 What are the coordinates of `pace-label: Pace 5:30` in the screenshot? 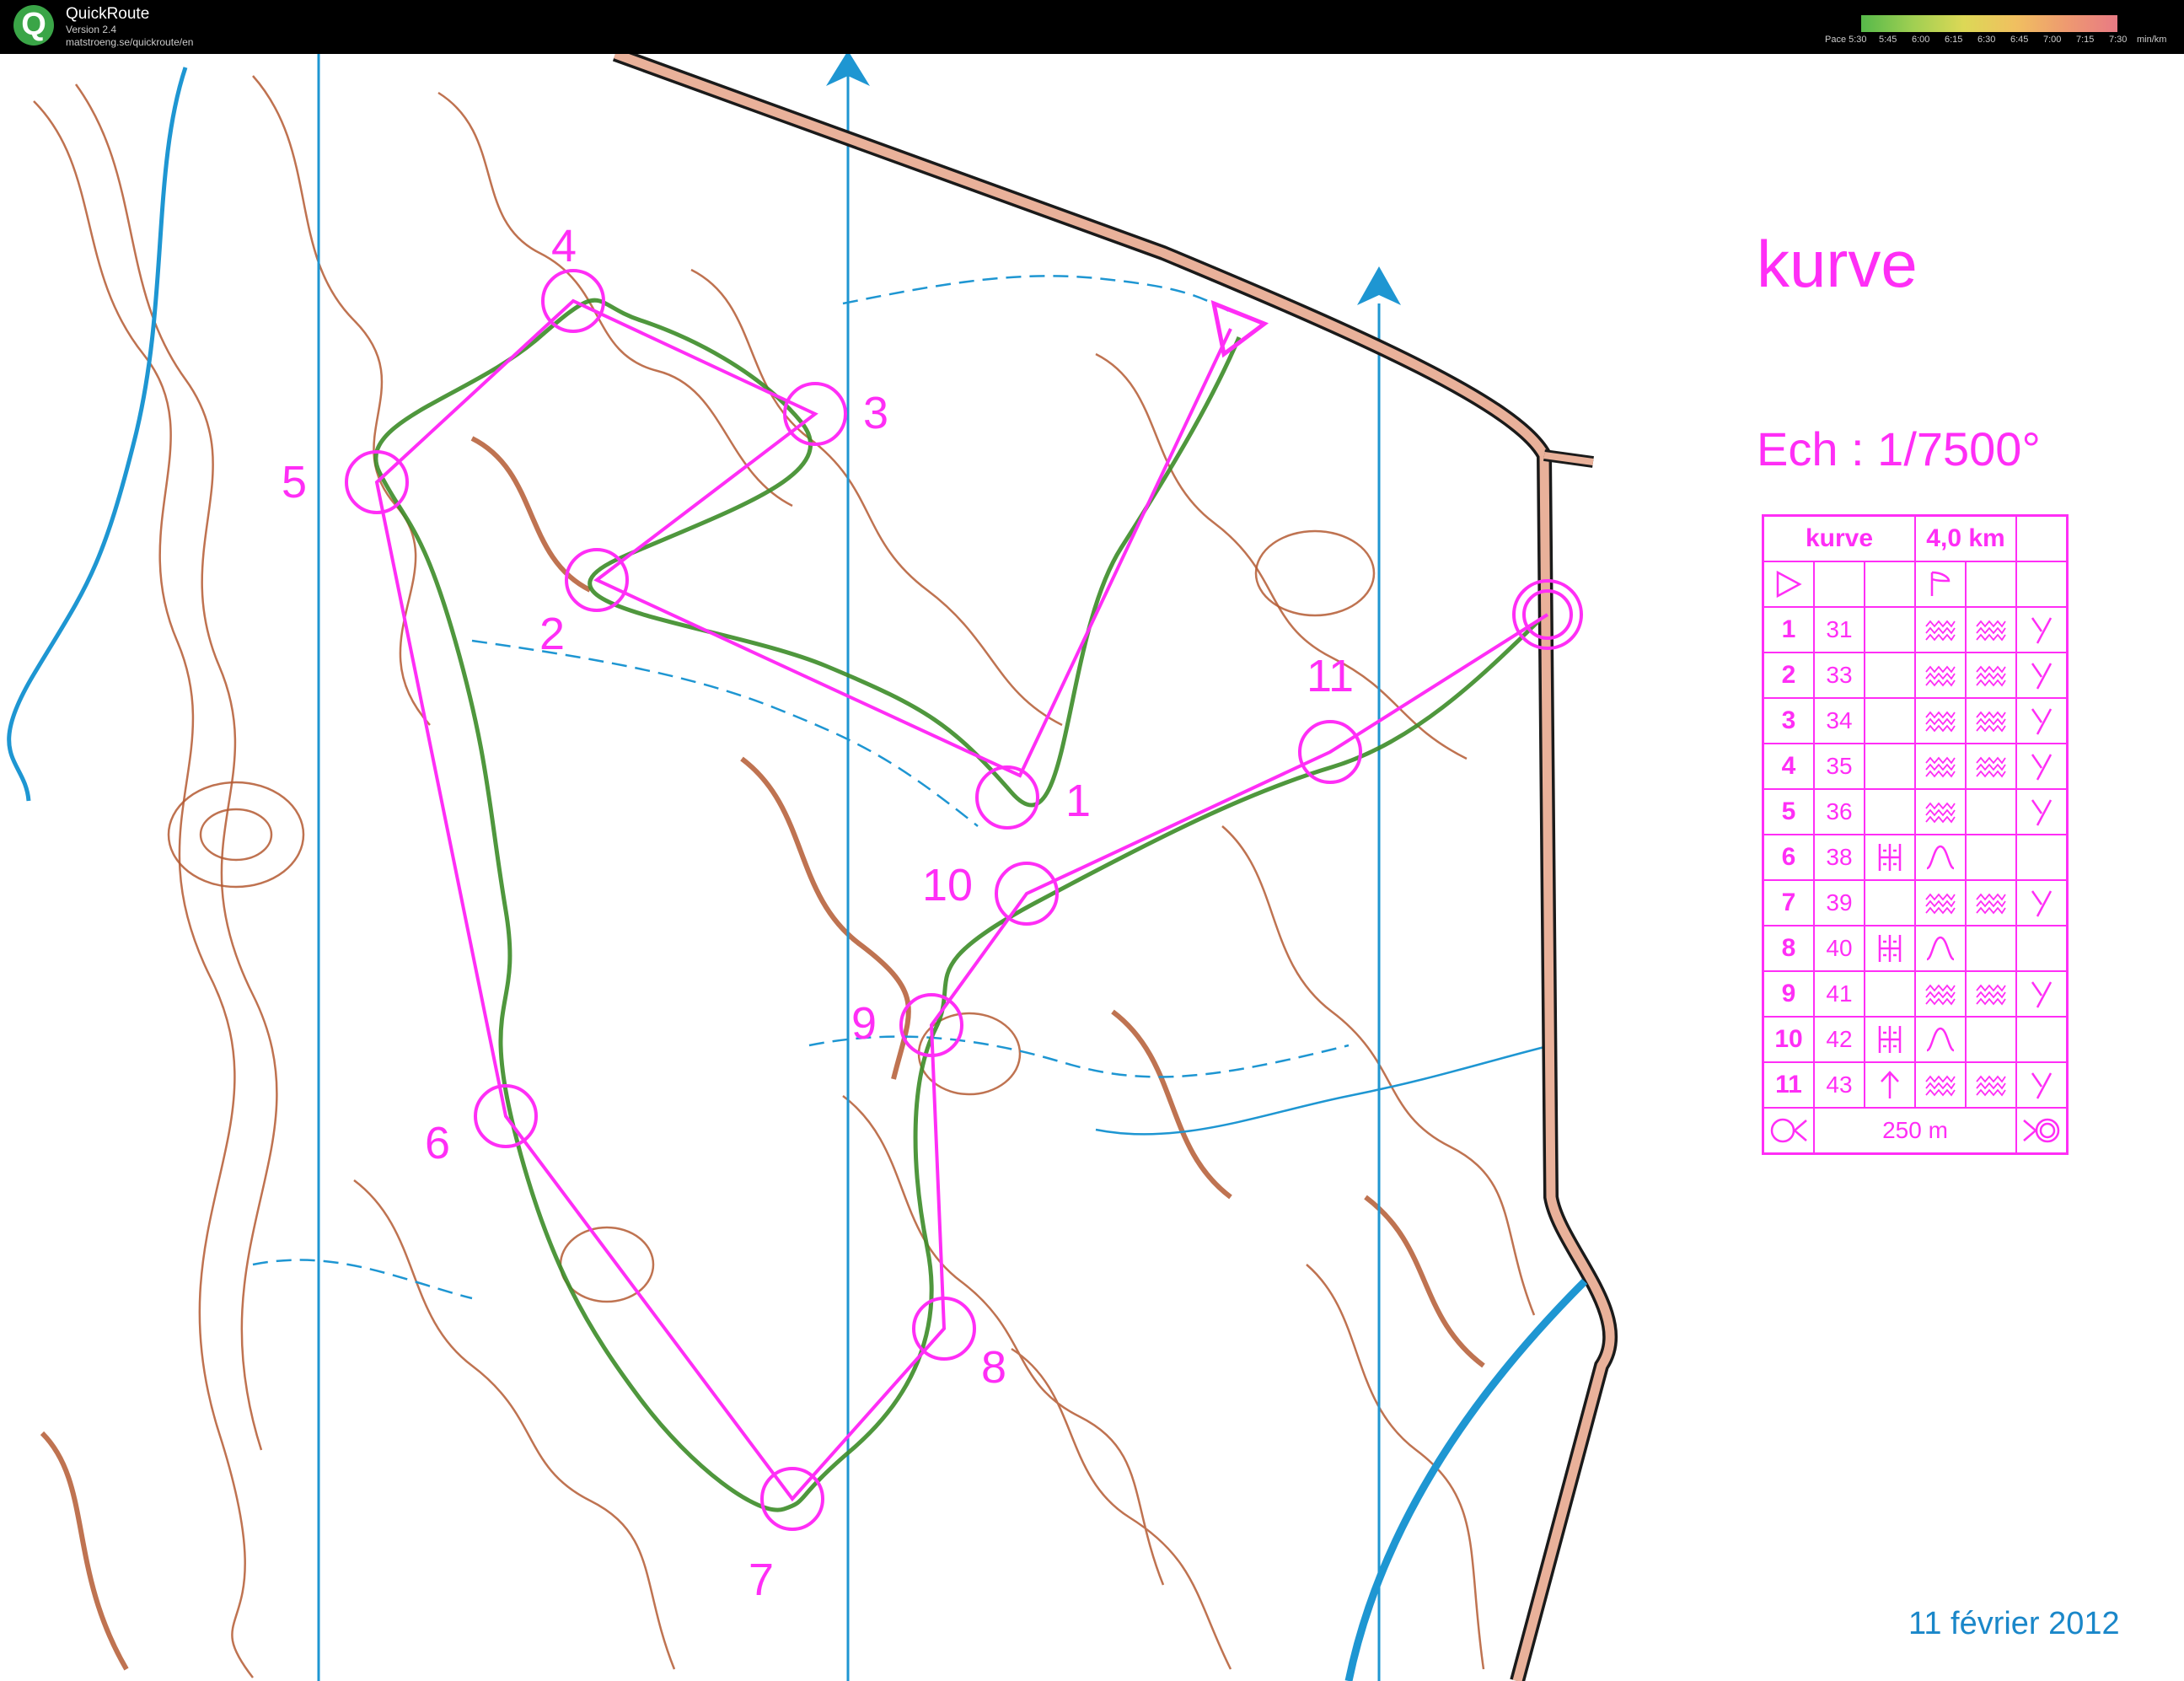 It's located at (1846, 40).